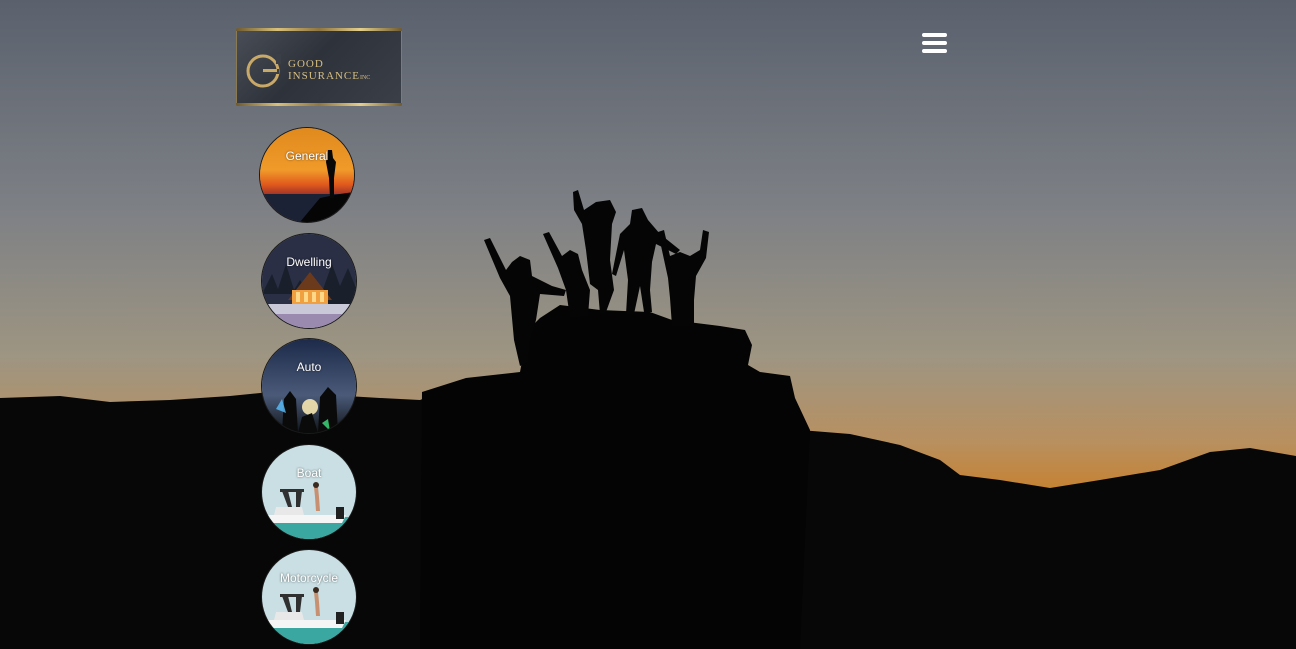 The height and width of the screenshot is (649, 1296). I want to click on category-label: Motorcycle, so click(308, 578).